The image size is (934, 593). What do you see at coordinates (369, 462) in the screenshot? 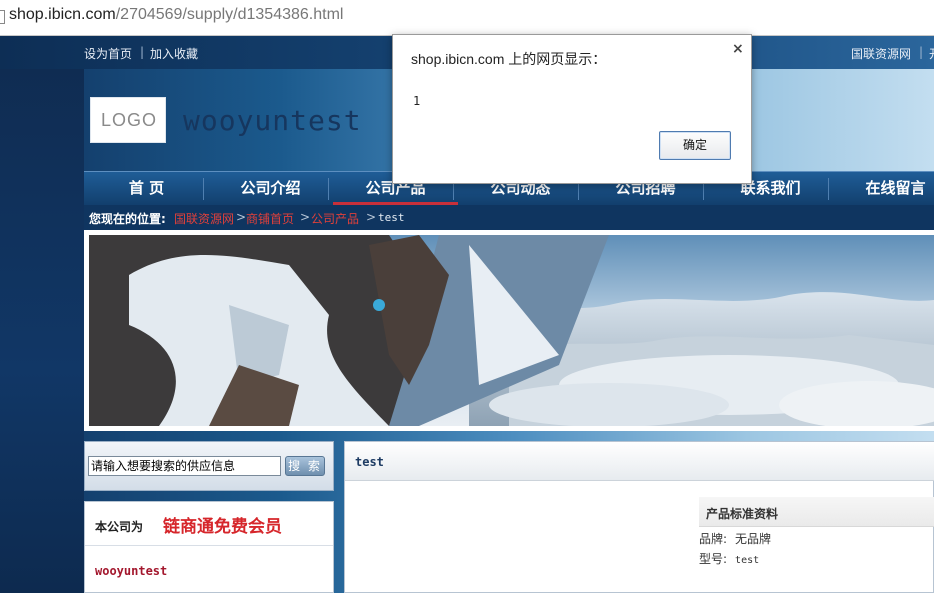
I see `product-title: test` at bounding box center [369, 462].